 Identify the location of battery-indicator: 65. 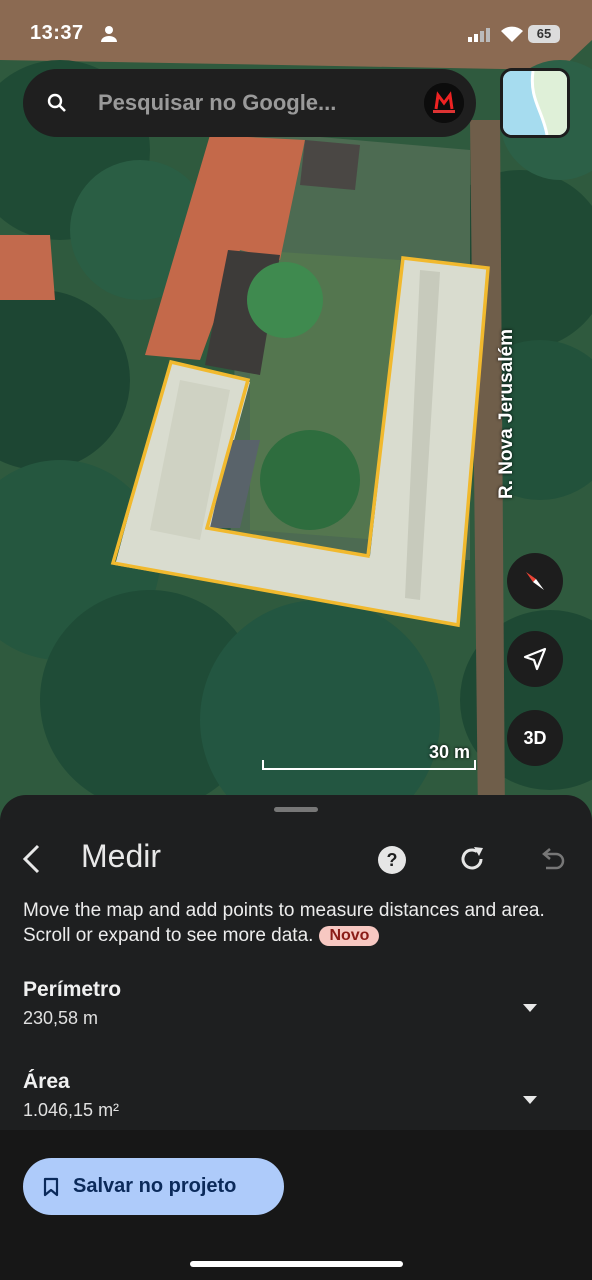
(544, 34).